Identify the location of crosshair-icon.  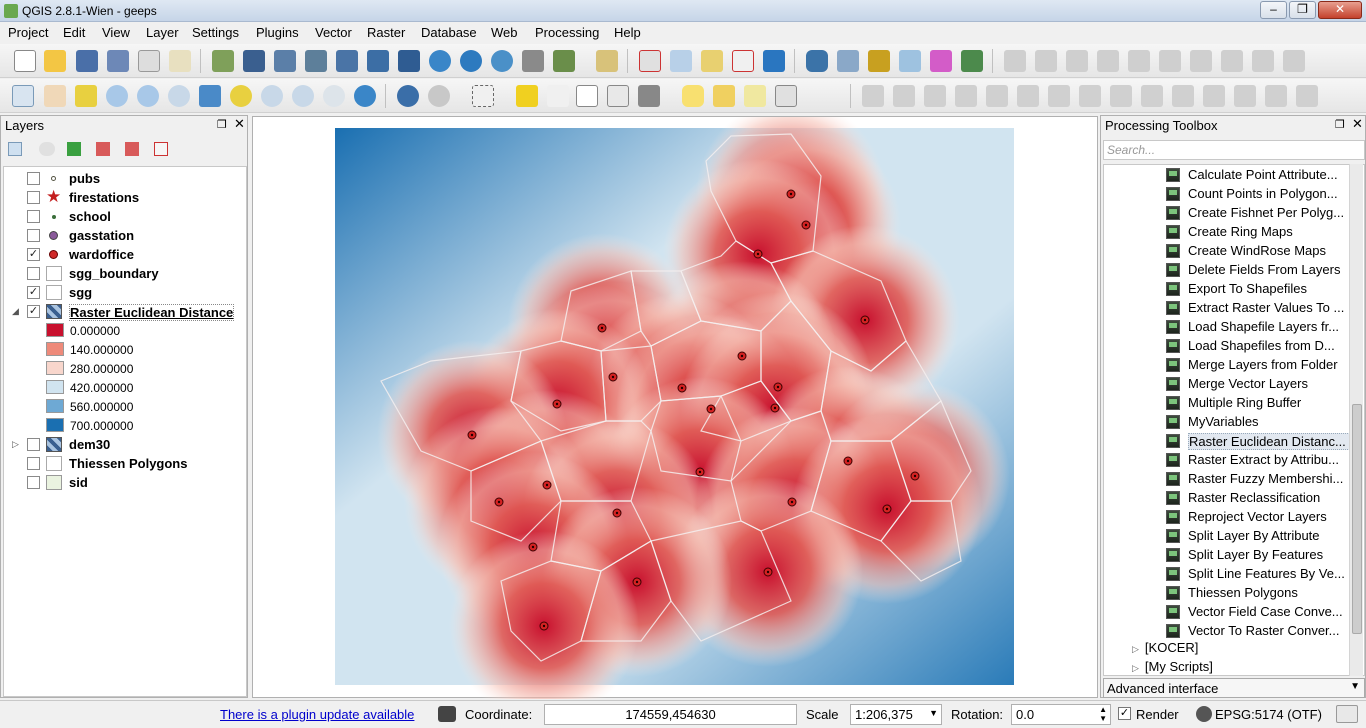
(650, 61).